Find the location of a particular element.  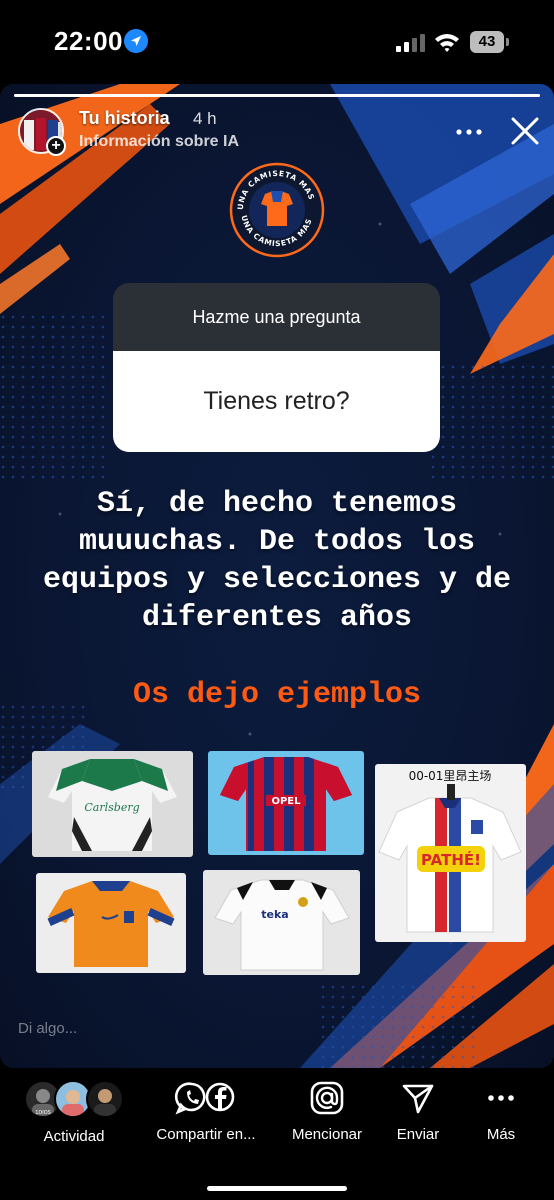

wifi-icon is located at coordinates (447, 43).